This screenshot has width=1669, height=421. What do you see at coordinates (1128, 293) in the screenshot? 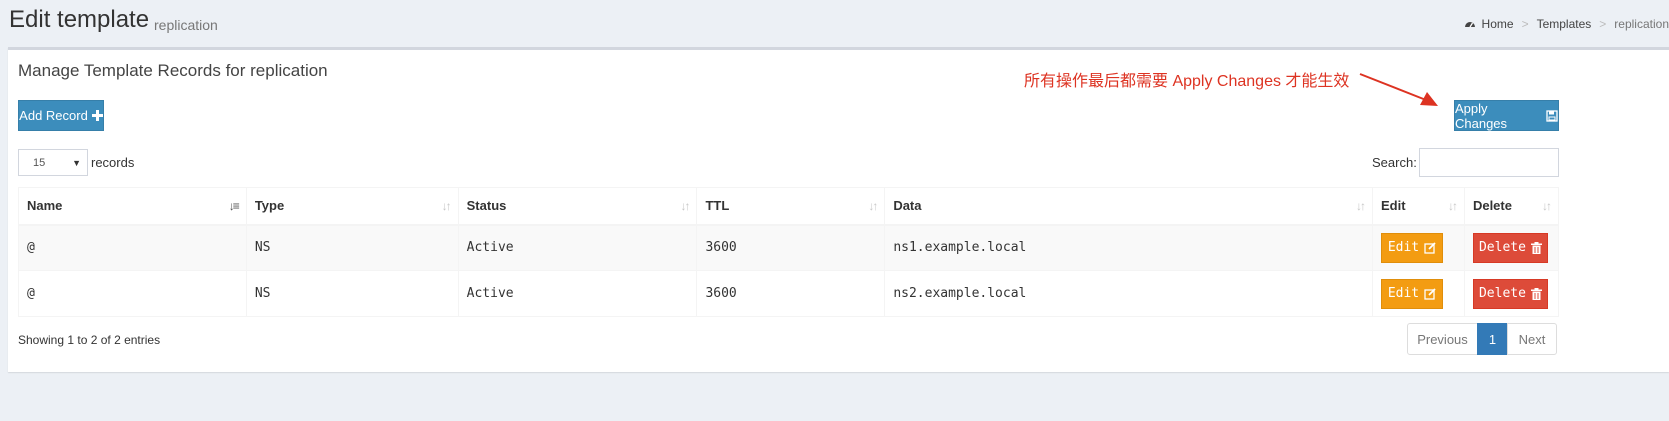
I see `cell-data: ns2.example.local` at bounding box center [1128, 293].